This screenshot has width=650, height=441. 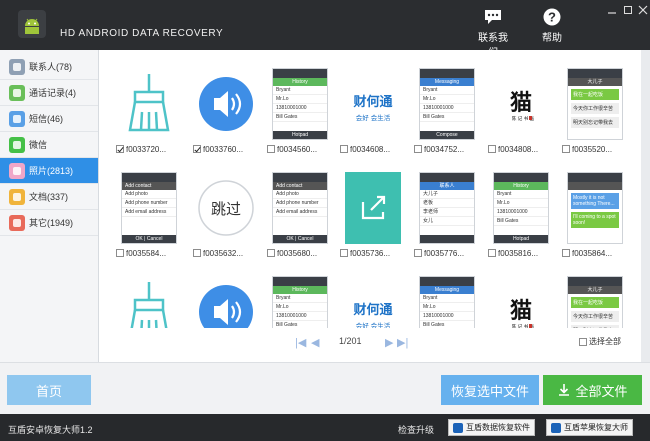 I want to click on sidebar-item-other: 其它(1949), so click(x=49, y=223).